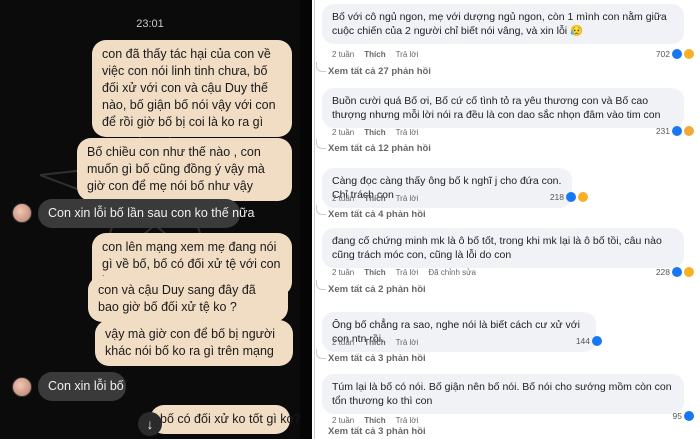 The image size is (700, 439). What do you see at coordinates (689, 131) in the screenshot?
I see `sad-reaction-icon` at bounding box center [689, 131].